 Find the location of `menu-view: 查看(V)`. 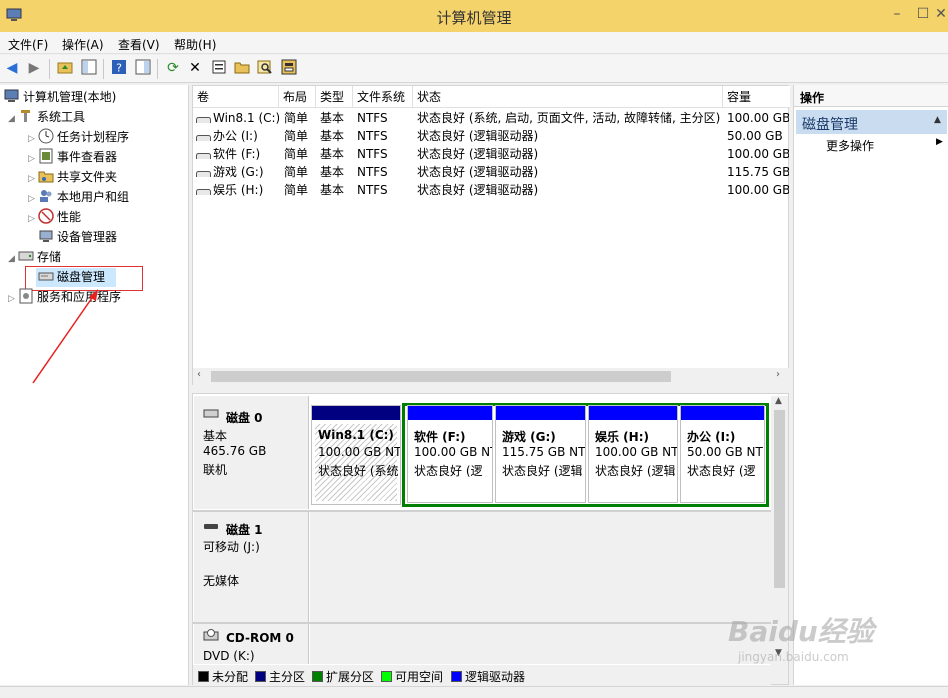

menu-view: 查看(V) is located at coordinates (139, 44).